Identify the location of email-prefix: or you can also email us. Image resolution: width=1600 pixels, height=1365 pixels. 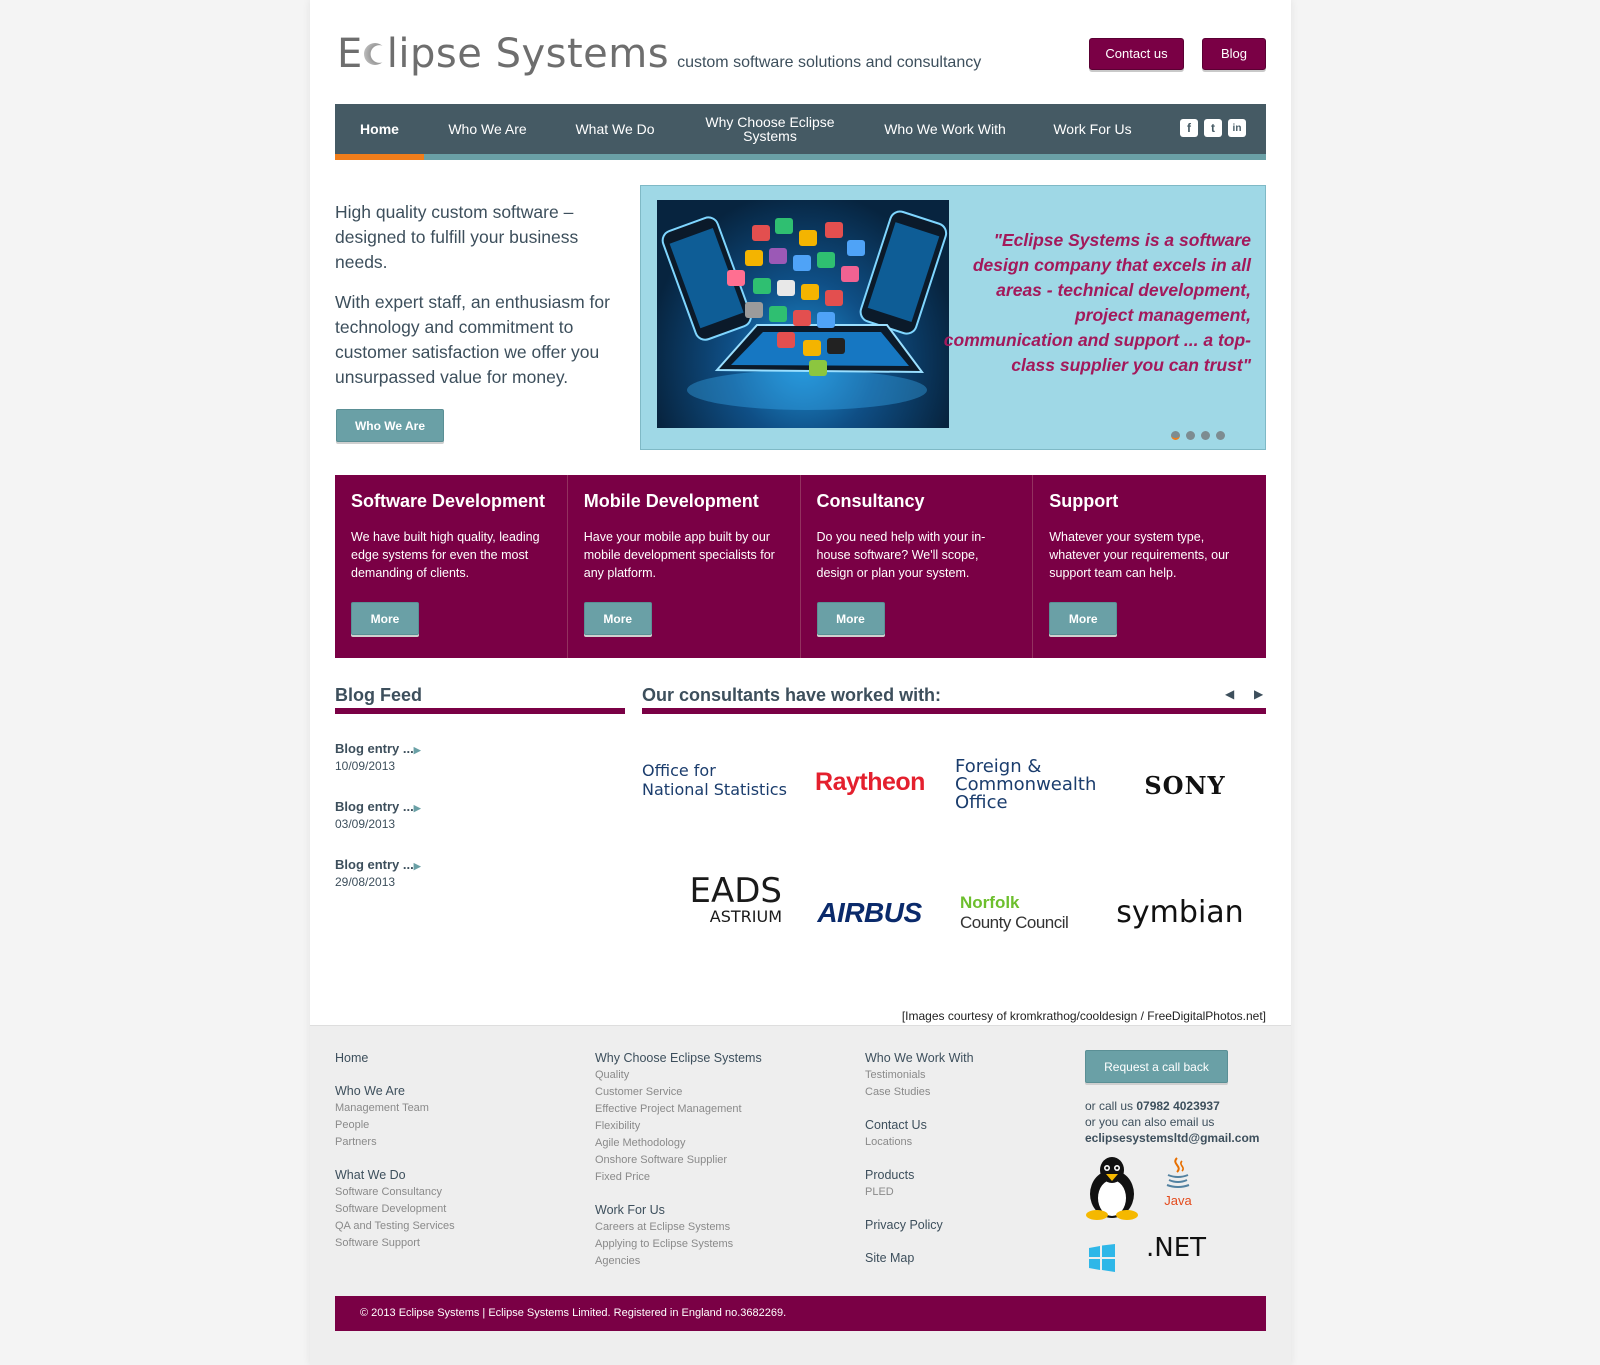
(1150, 1122).